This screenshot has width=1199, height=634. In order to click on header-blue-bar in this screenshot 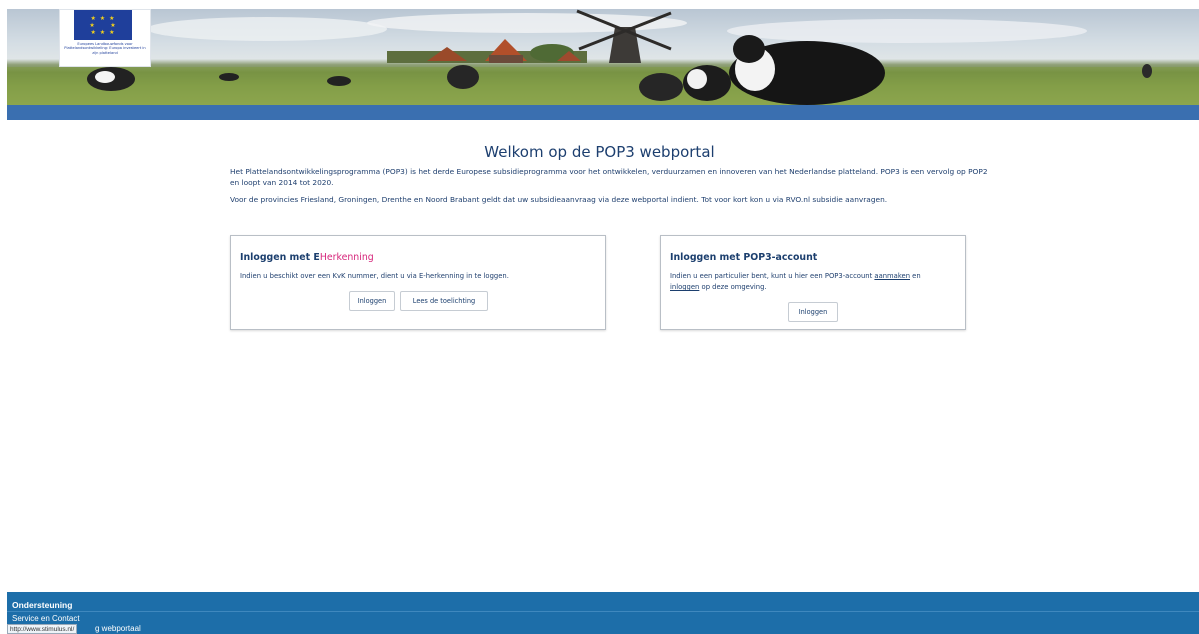, I will do `click(603, 112)`.